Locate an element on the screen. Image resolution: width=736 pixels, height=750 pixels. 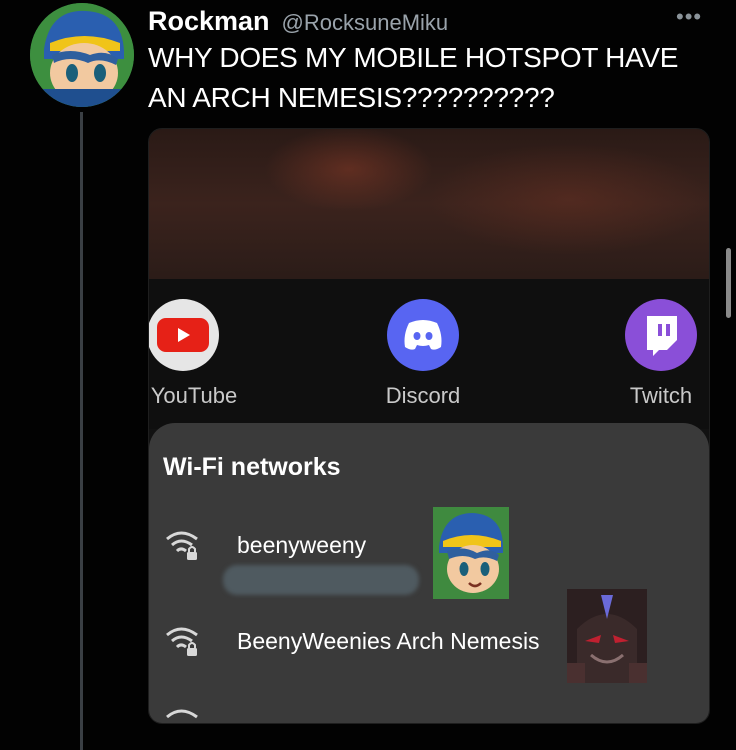
avatar-image is located at coordinates (82, 55).